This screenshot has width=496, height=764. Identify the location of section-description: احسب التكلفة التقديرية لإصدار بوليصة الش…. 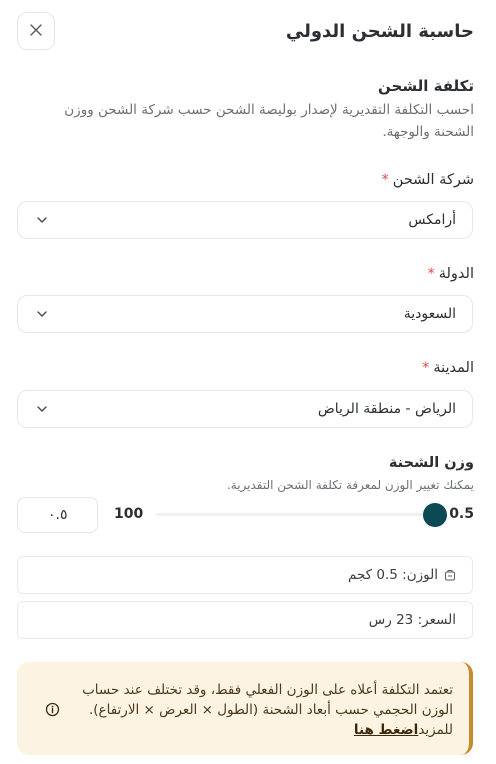
(269, 121).